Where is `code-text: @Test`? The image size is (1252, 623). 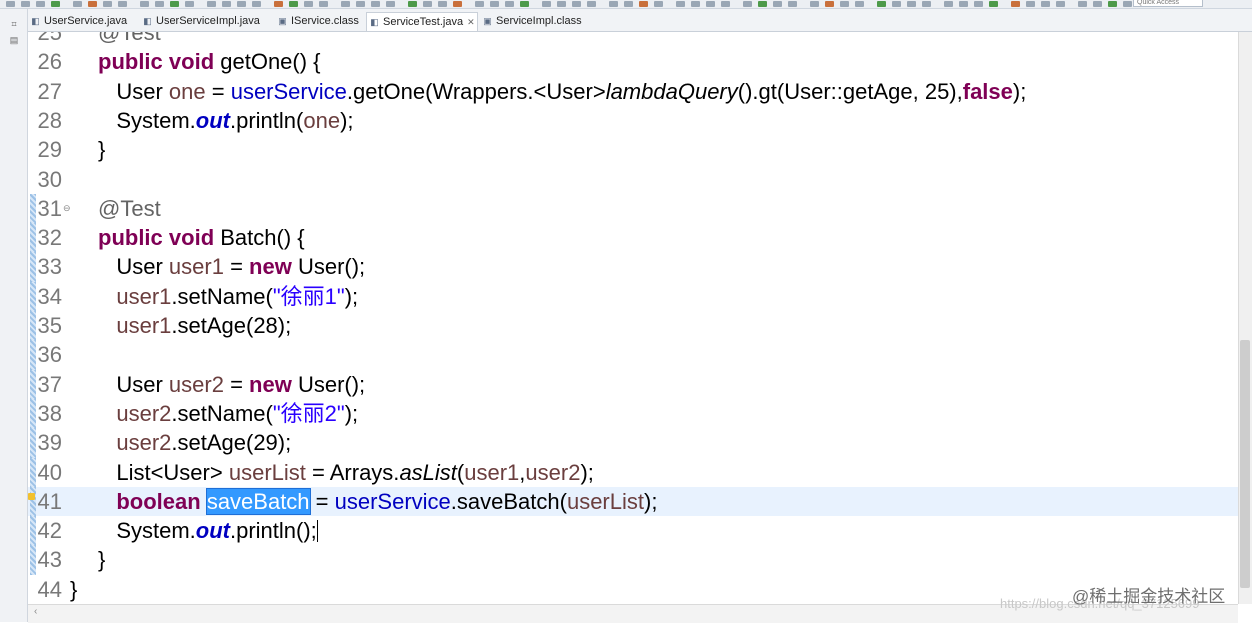 code-text: @Test is located at coordinates (129, 39).